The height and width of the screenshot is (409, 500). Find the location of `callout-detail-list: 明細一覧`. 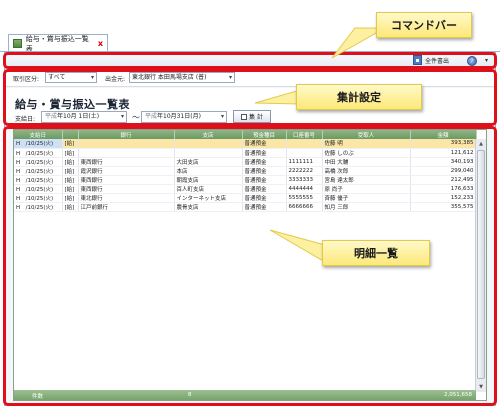

callout-detail-list: 明細一覧 is located at coordinates (376, 253).